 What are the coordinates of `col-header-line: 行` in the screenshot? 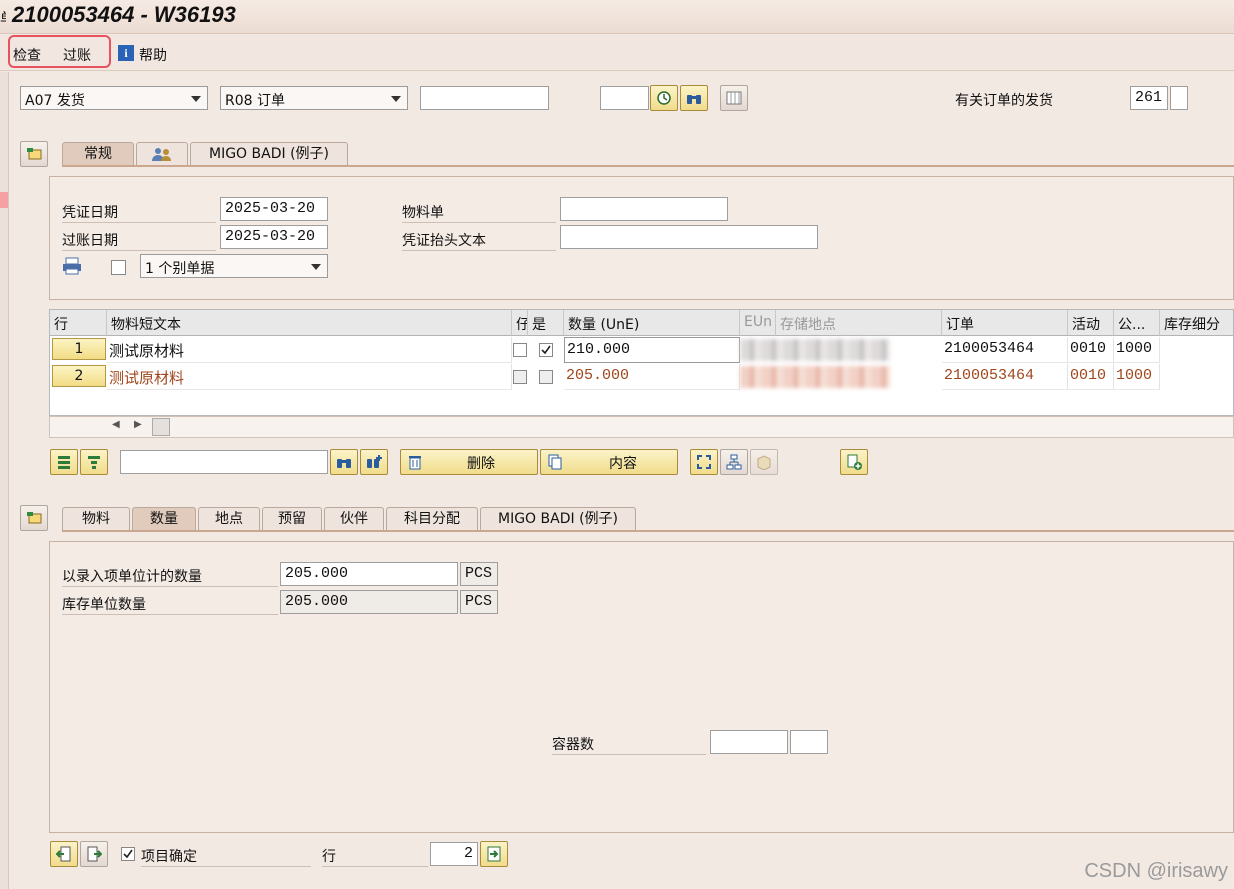 It's located at (78, 323).